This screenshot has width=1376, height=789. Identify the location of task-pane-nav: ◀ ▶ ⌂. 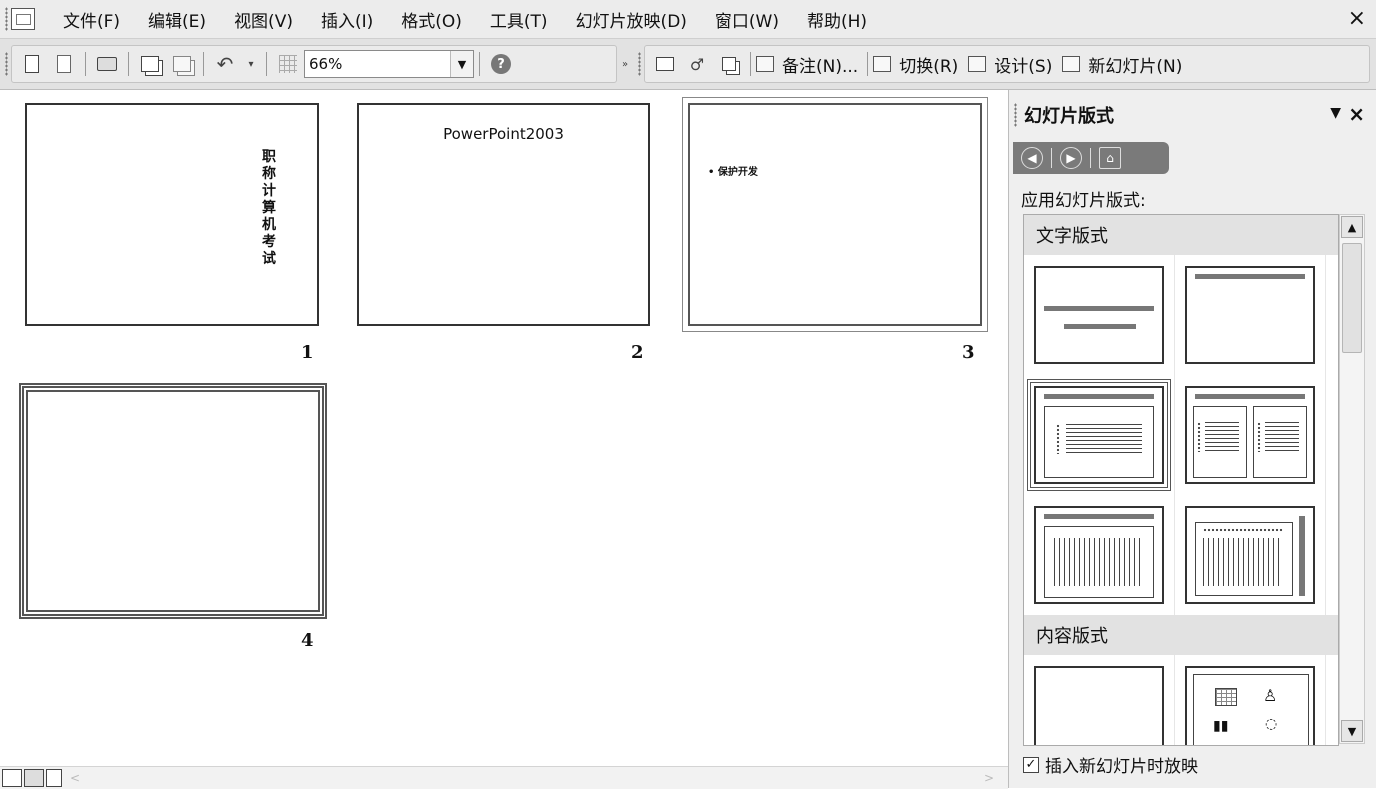
(1091, 158).